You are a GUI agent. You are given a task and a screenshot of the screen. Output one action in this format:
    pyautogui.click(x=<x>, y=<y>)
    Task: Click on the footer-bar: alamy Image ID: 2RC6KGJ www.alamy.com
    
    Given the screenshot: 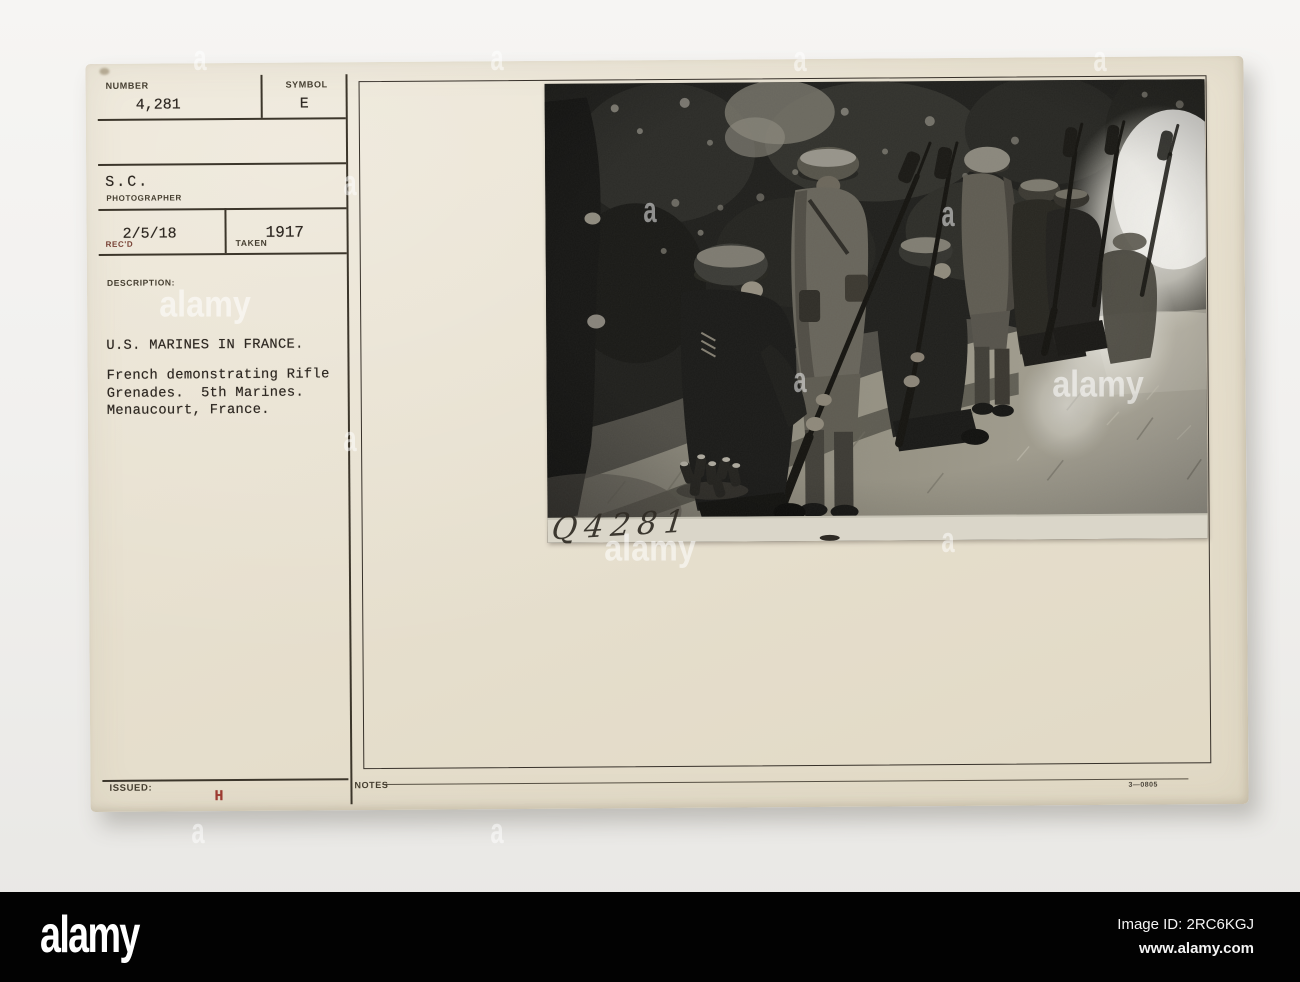 What is the action you would take?
    pyautogui.click(x=650, y=937)
    